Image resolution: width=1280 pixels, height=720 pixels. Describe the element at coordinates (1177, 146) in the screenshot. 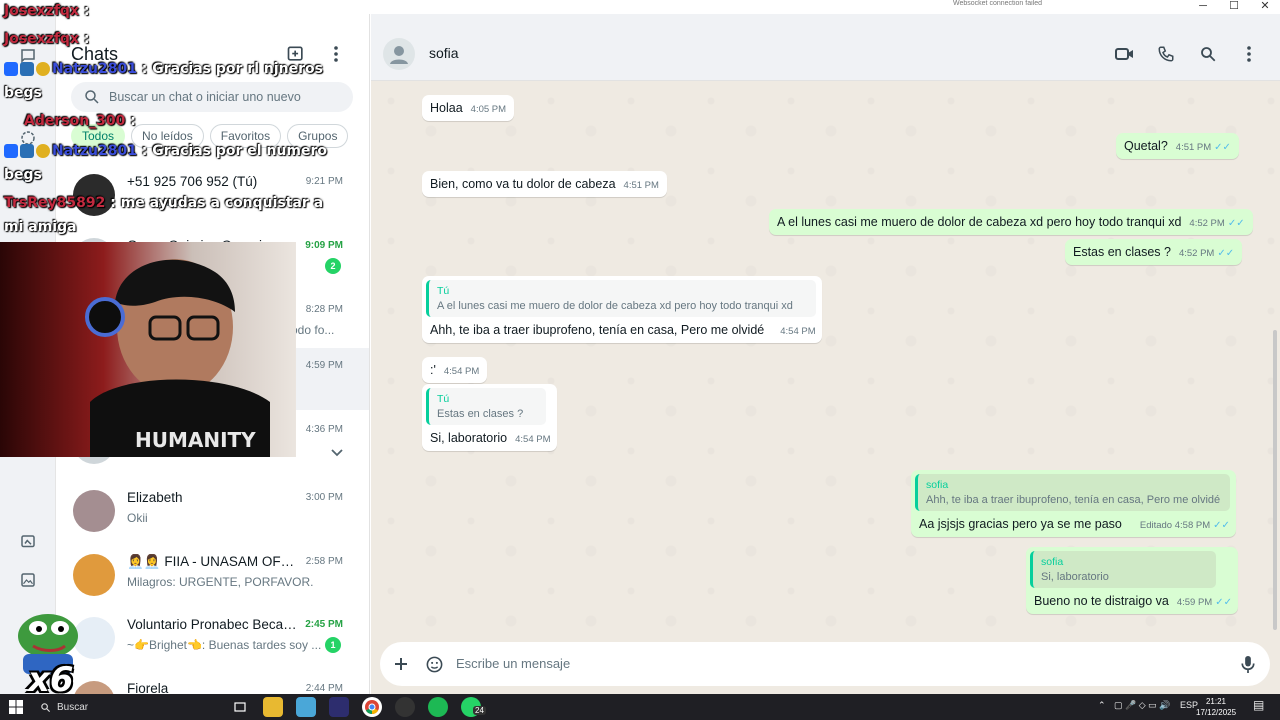

I see `message-bubble: Quetal? 4:51 PM ✓✓` at that location.